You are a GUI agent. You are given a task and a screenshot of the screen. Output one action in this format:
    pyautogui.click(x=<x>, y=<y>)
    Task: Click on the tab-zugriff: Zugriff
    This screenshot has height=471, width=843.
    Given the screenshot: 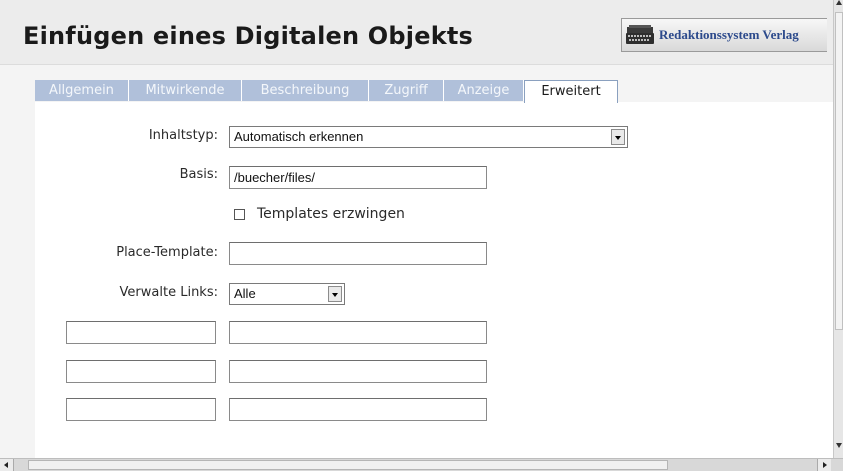 What is the action you would take?
    pyautogui.click(x=406, y=90)
    